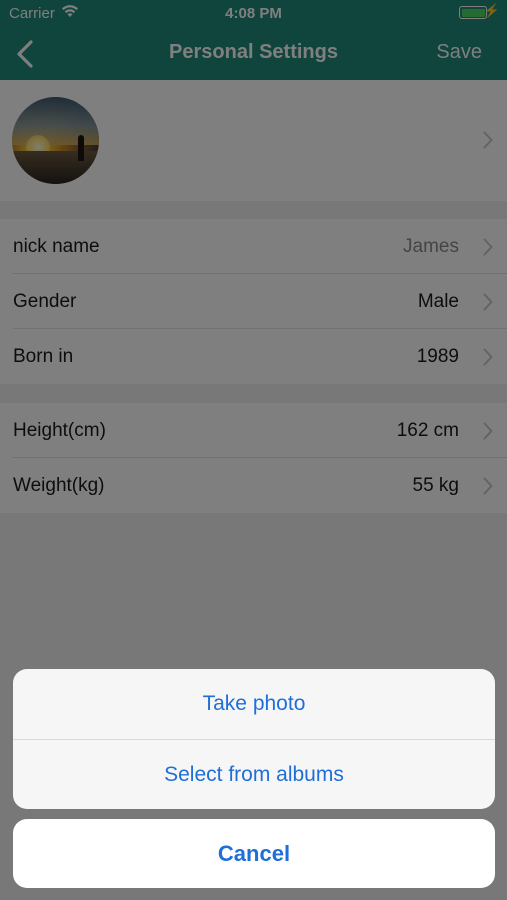  What do you see at coordinates (254, 774) in the screenshot?
I see `select-from-albums-button: Select from albums` at bounding box center [254, 774].